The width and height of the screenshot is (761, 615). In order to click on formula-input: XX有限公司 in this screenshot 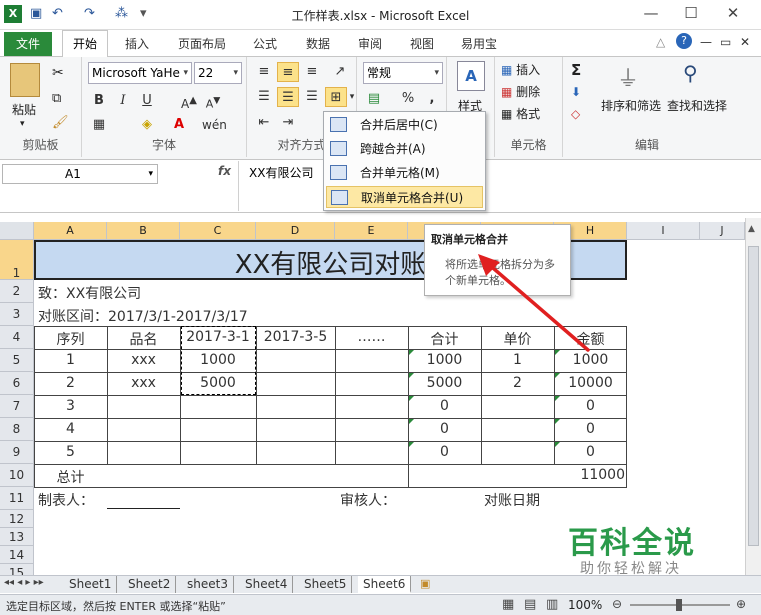, I will do `click(493, 186)`.